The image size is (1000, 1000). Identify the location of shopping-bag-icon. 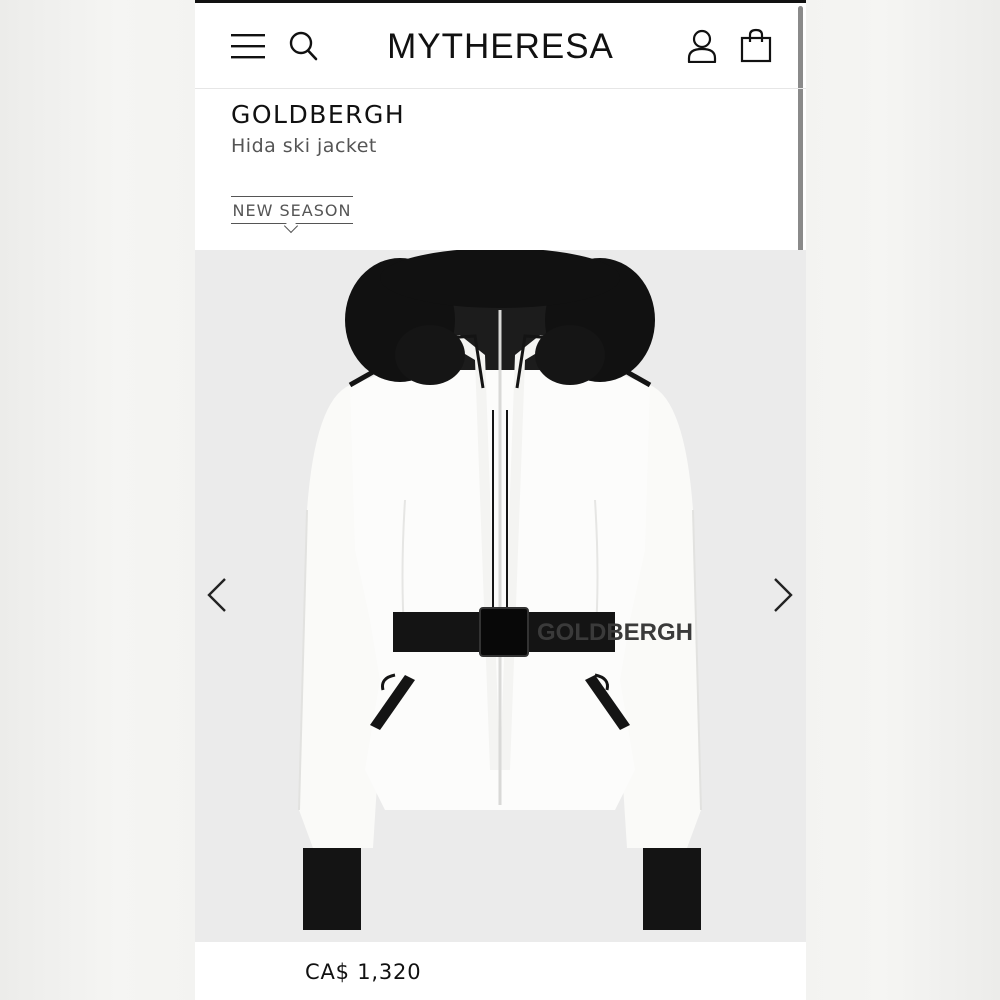
(756, 45).